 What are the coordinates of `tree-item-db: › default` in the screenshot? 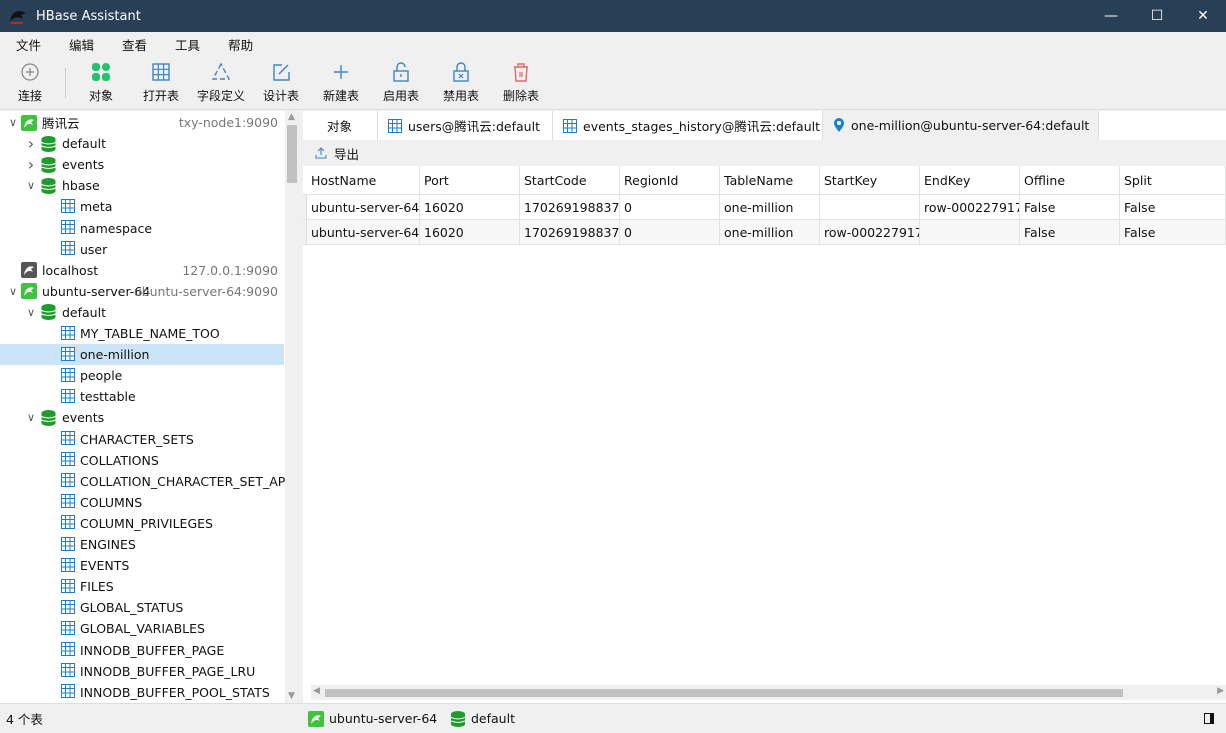 It's located at (142, 143).